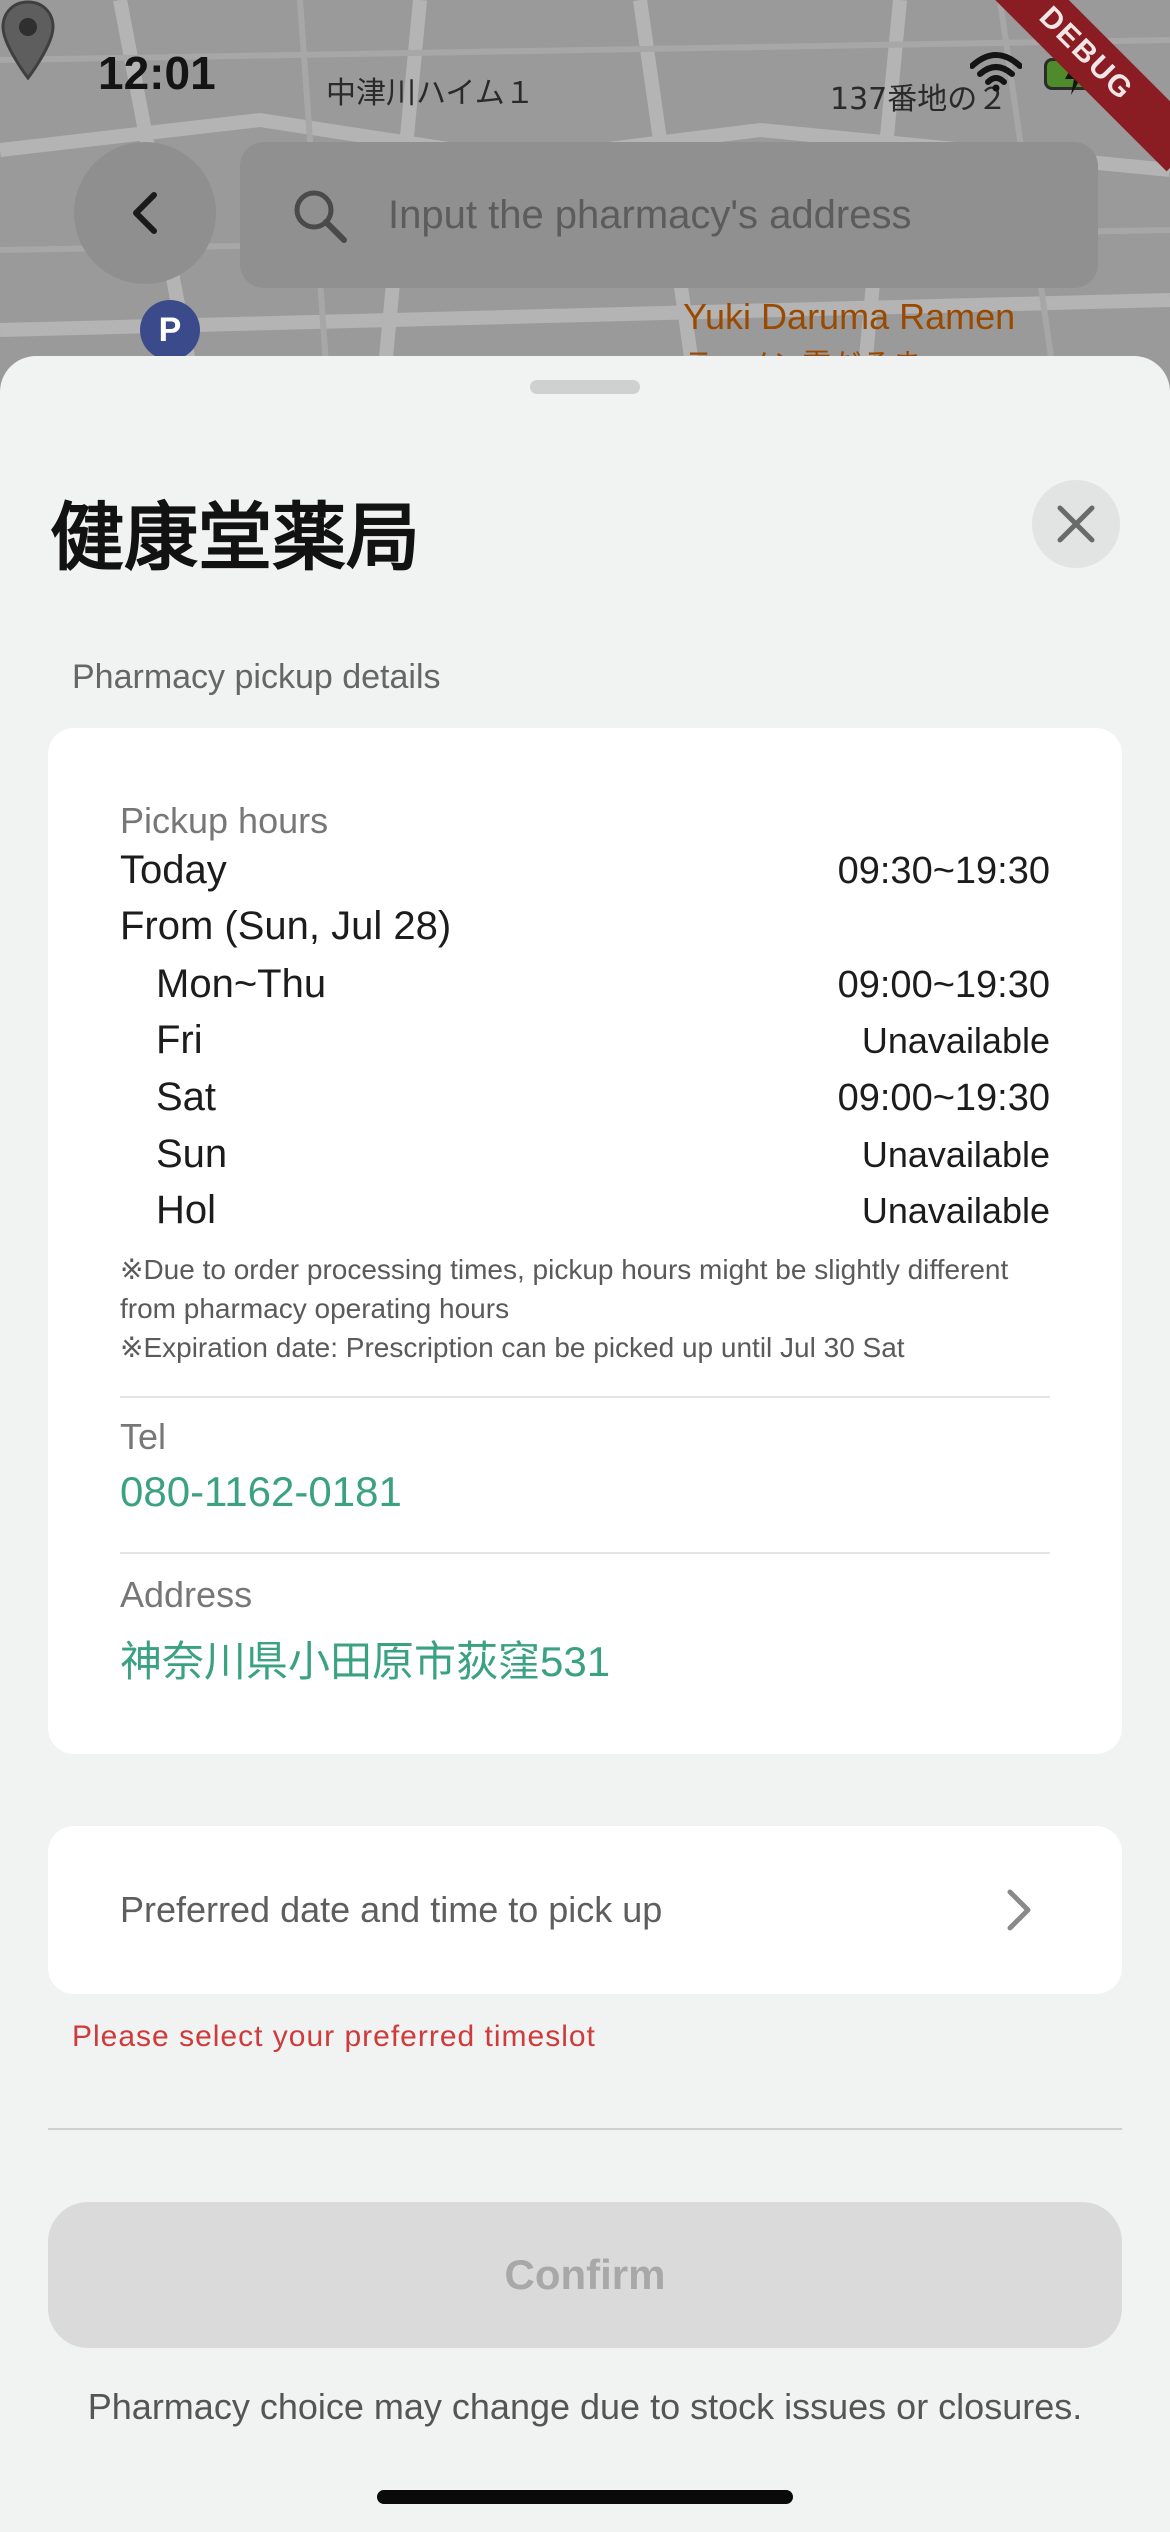 This screenshot has height=2532, width=1170. Describe the element at coordinates (186, 1594) in the screenshot. I see `address-label: Address` at that location.